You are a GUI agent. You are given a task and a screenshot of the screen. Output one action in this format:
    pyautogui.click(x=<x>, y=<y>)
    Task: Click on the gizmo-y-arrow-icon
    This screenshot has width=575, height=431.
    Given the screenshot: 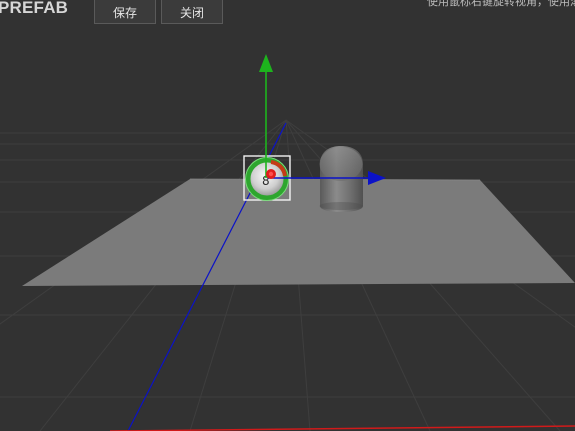 What is the action you would take?
    pyautogui.click(x=266, y=63)
    